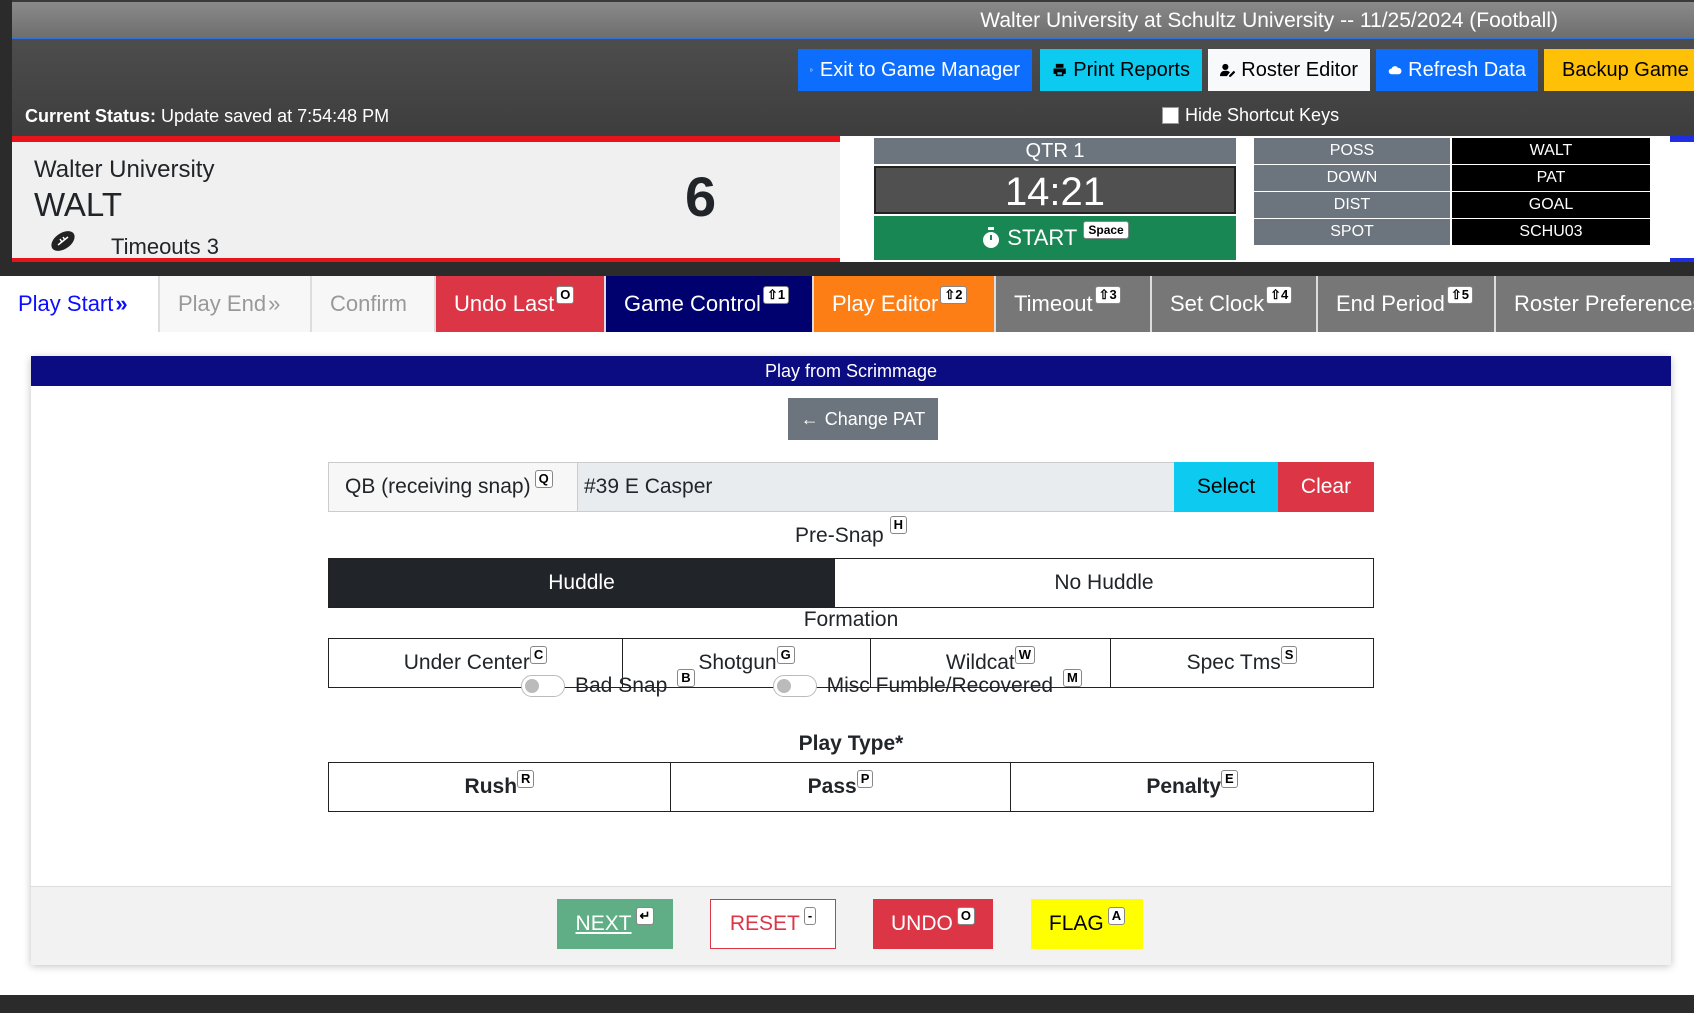  What do you see at coordinates (810, 916) in the screenshot?
I see `shortcut-key: -` at bounding box center [810, 916].